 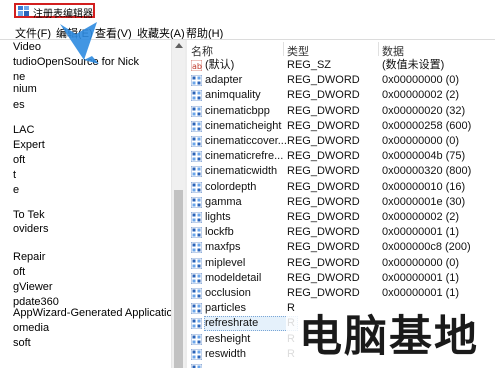 I want to click on value-name: maxfps, so click(x=223, y=247).